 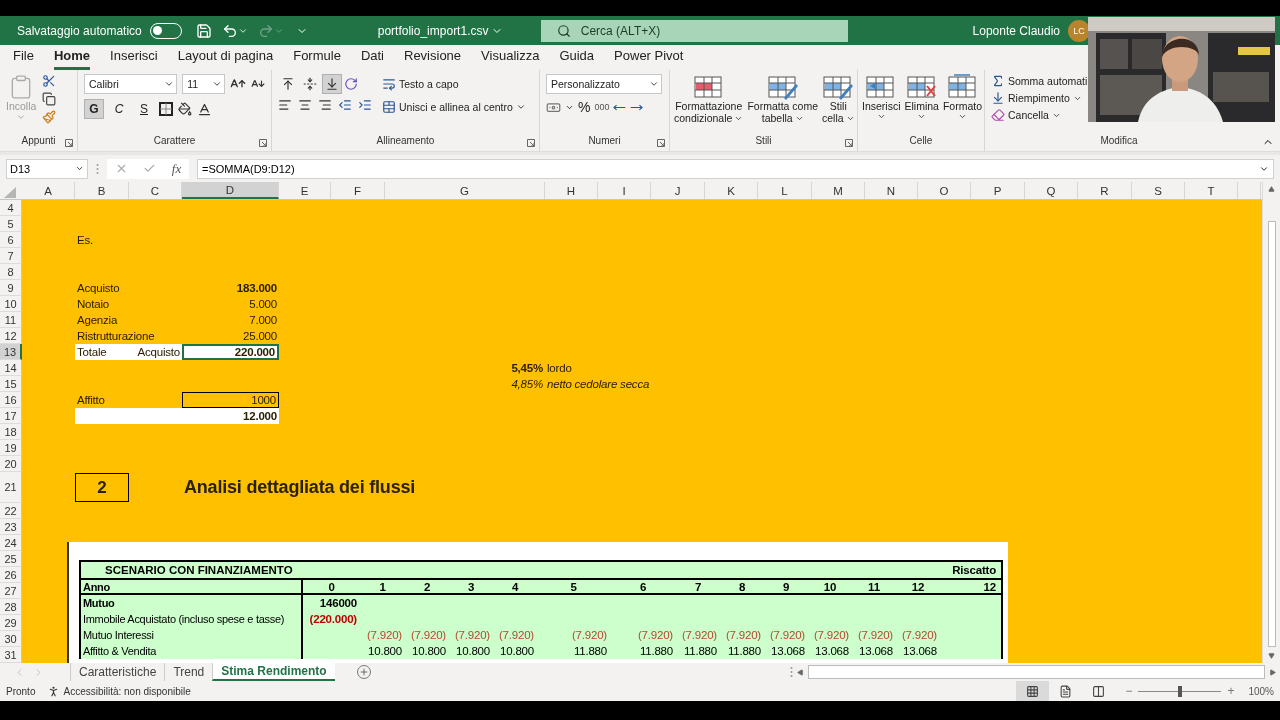 I want to click on column-header: E, so click(x=305, y=190).